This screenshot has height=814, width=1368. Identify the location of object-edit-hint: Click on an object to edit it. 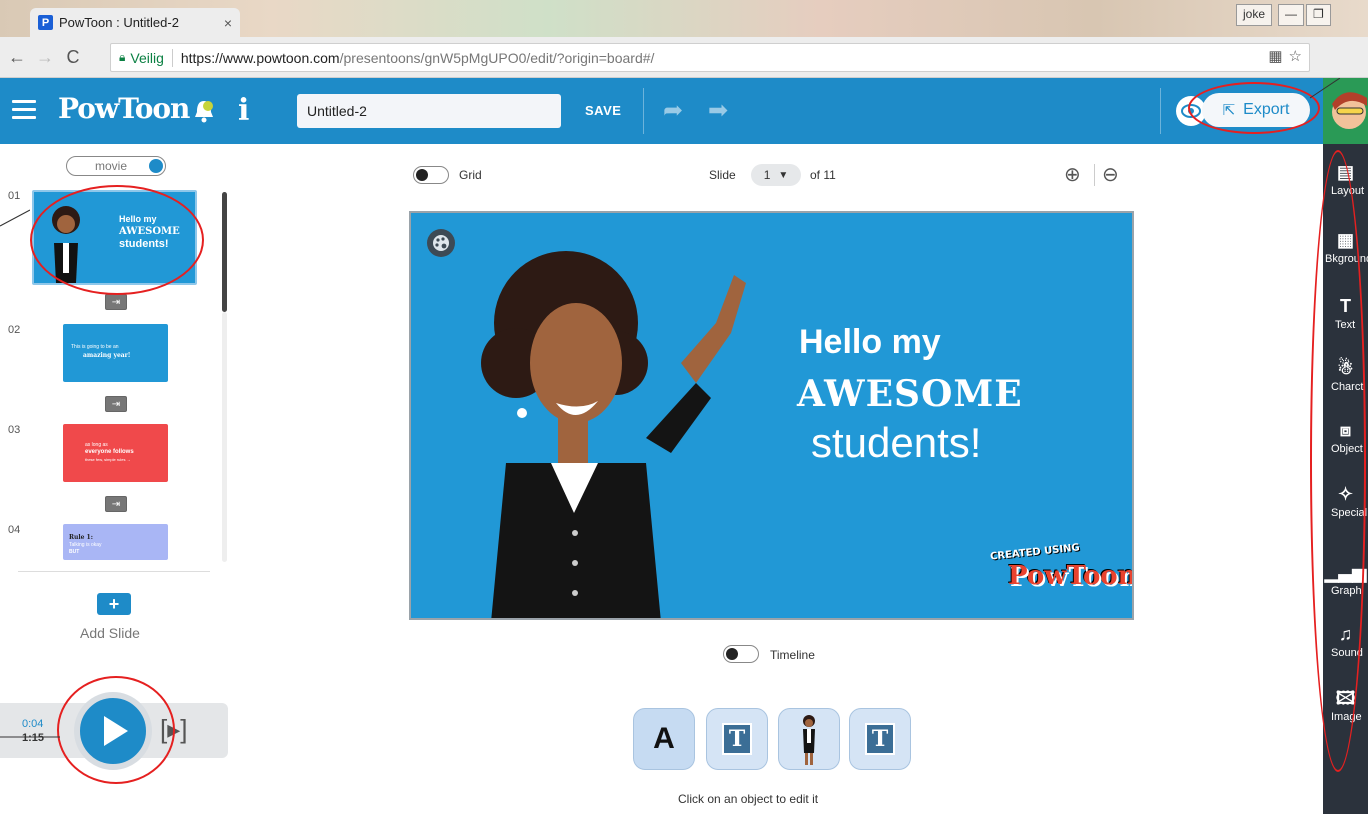
(748, 799).